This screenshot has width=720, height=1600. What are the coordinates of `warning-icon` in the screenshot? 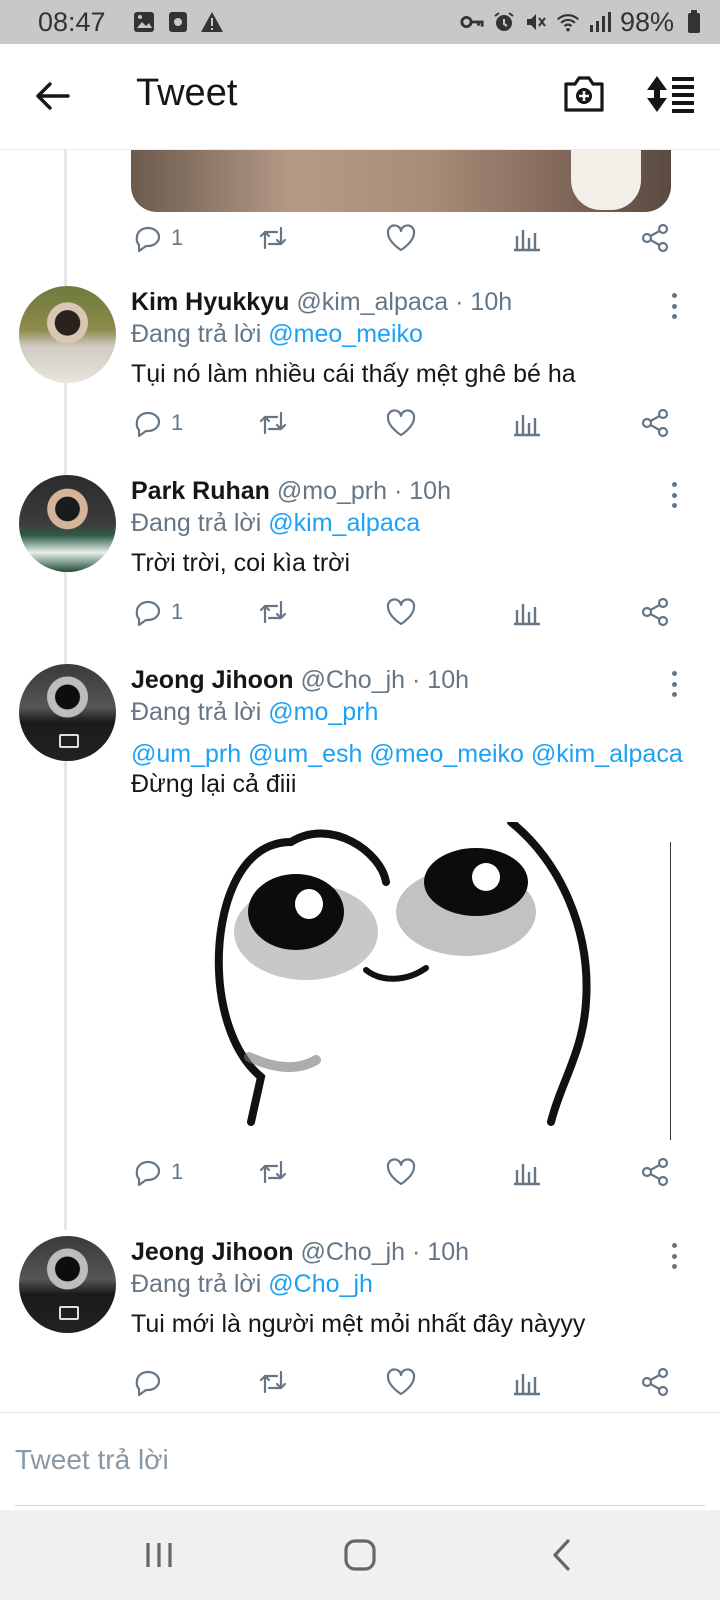 It's located at (212, 22).